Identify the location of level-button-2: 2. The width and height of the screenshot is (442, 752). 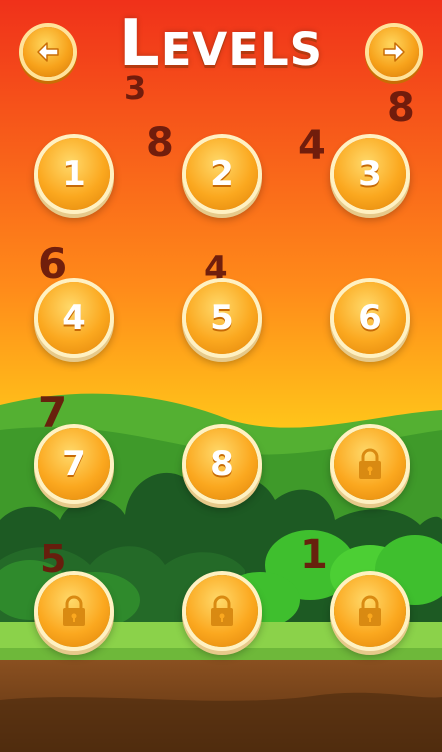
(222, 174).